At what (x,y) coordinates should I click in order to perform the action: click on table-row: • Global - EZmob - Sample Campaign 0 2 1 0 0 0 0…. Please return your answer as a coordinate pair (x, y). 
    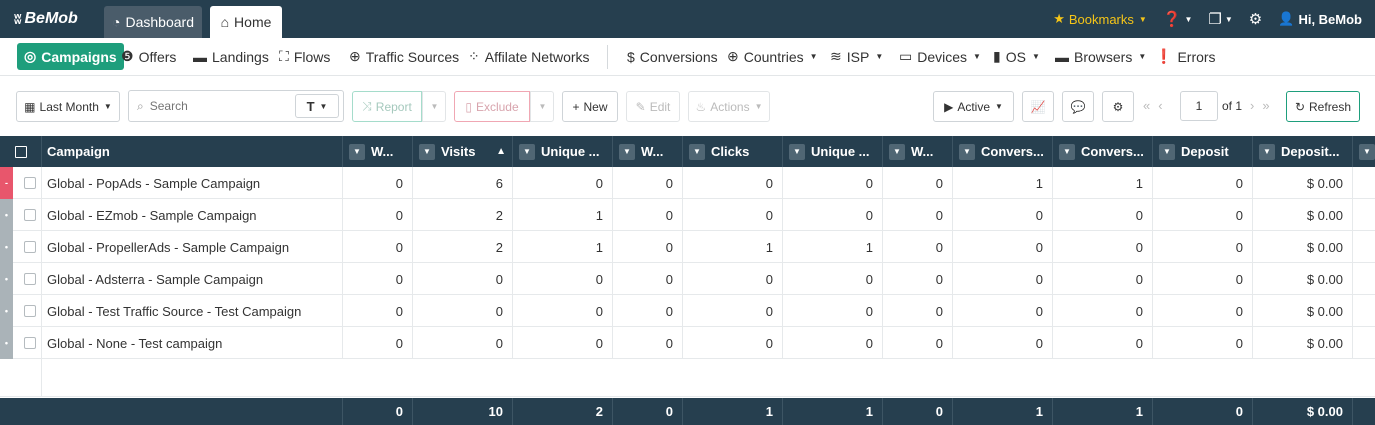
    Looking at the image, I should click on (687, 215).